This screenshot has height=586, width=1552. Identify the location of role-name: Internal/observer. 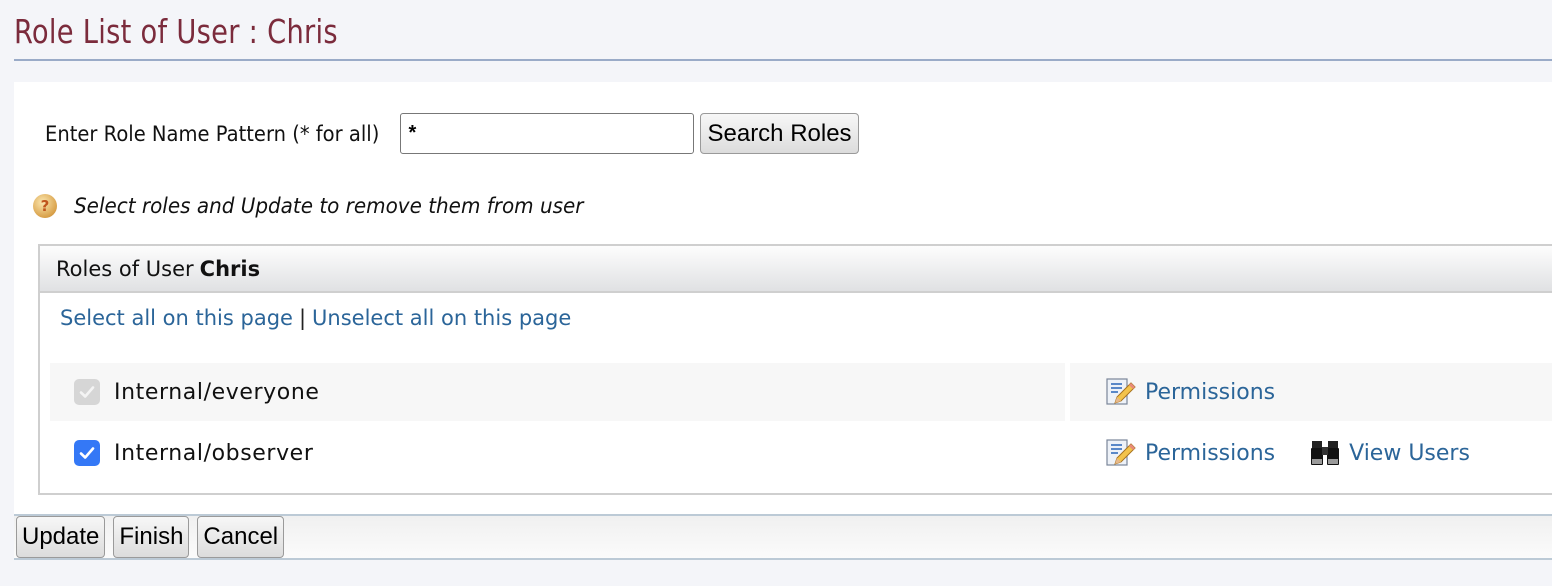
(214, 453).